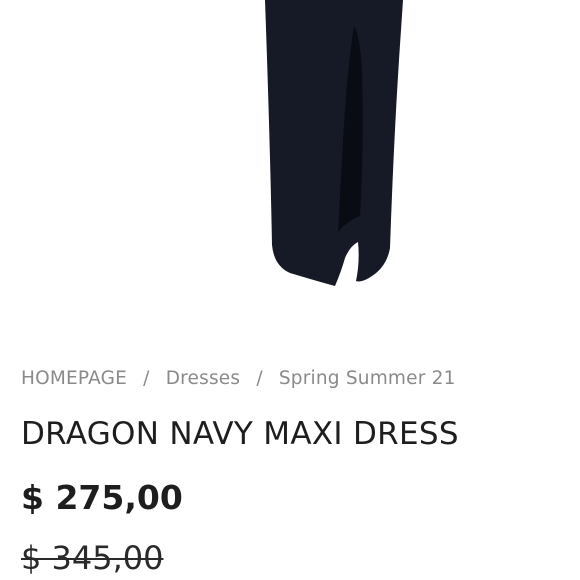 Image resolution: width=580 pixels, height=580 pixels. I want to click on breadcrumb-dresses: Dresses, so click(203, 378).